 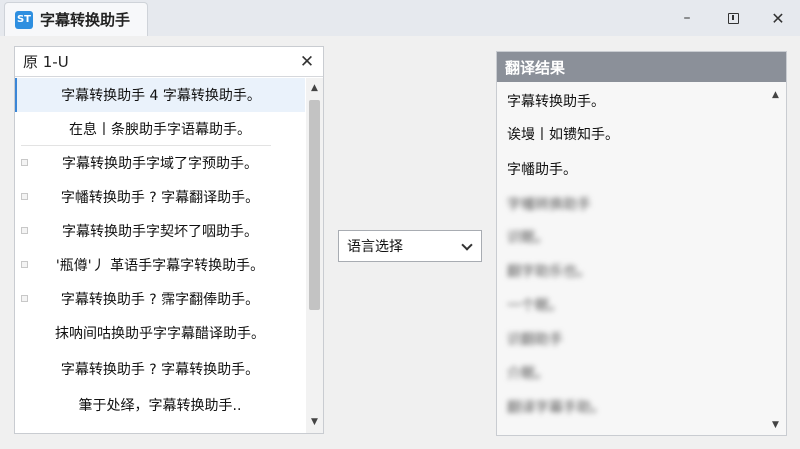 I want to click on minimize-button: –, so click(x=687, y=18).